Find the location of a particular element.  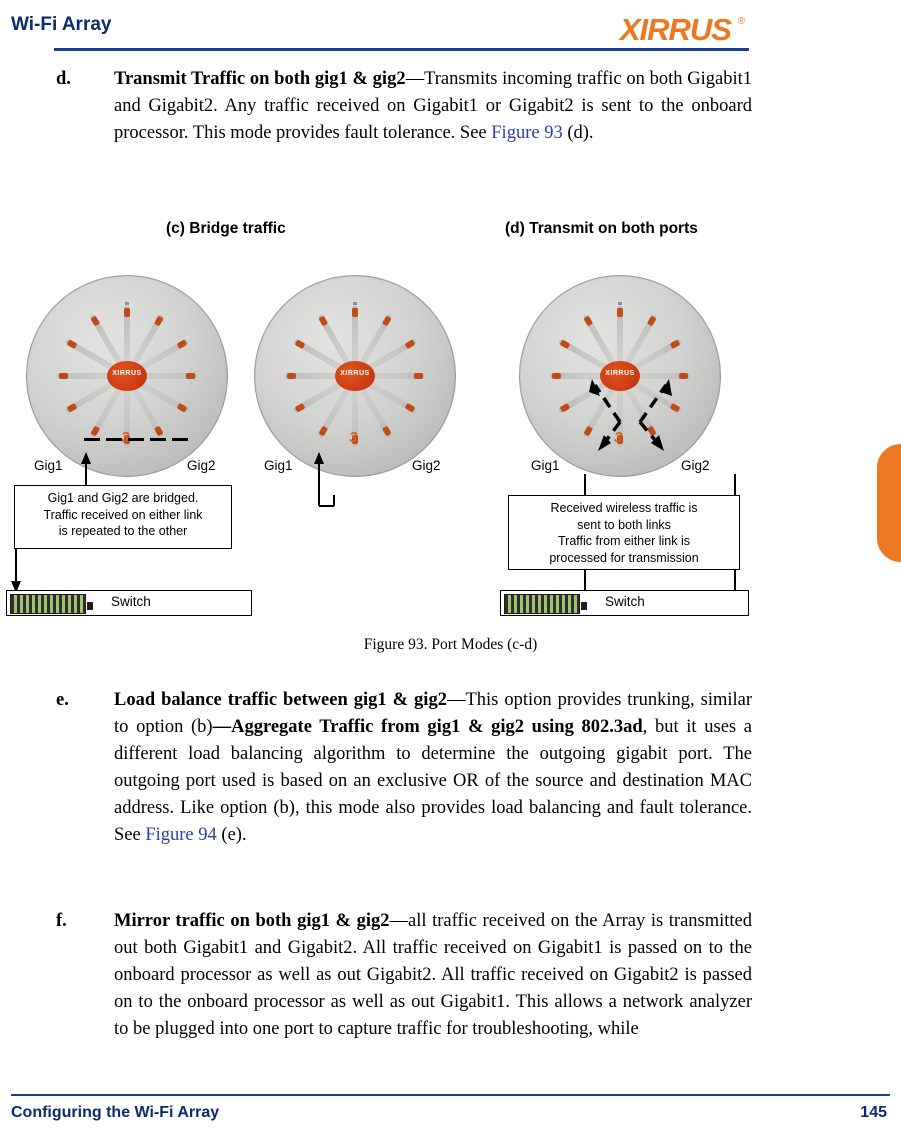

switch-label-d: Switch is located at coordinates (625, 601).